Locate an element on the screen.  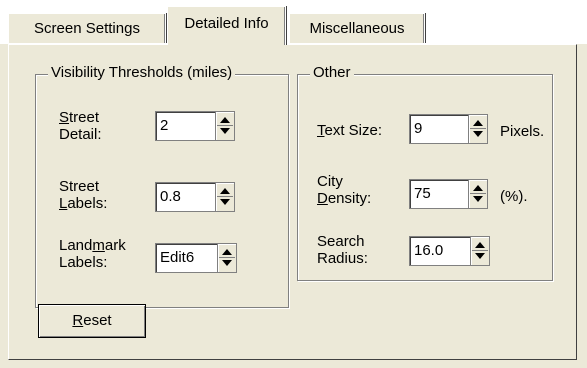
tab-screen-settings: Screen Settings is located at coordinates (87, 28).